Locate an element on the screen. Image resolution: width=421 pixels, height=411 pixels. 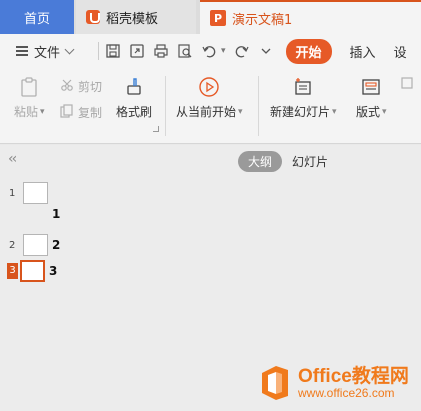
tab-document-label: 演示文稿1 is located at coordinates (262, 20).